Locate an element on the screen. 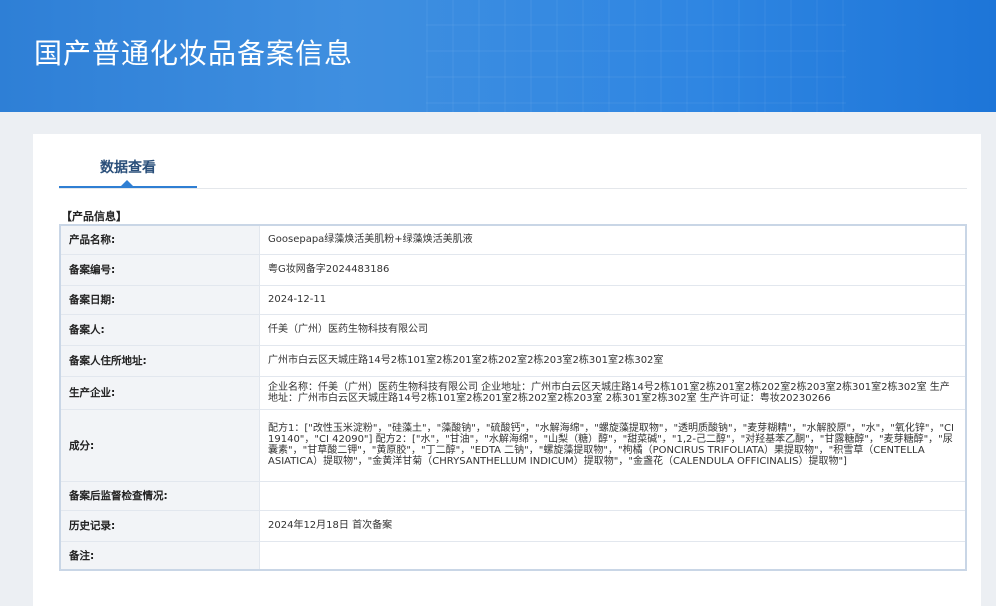 Image resolution: width=996 pixels, height=606 pixels. table-row: 历史记录: 2024年12月18日 首次备案 is located at coordinates (513, 525).